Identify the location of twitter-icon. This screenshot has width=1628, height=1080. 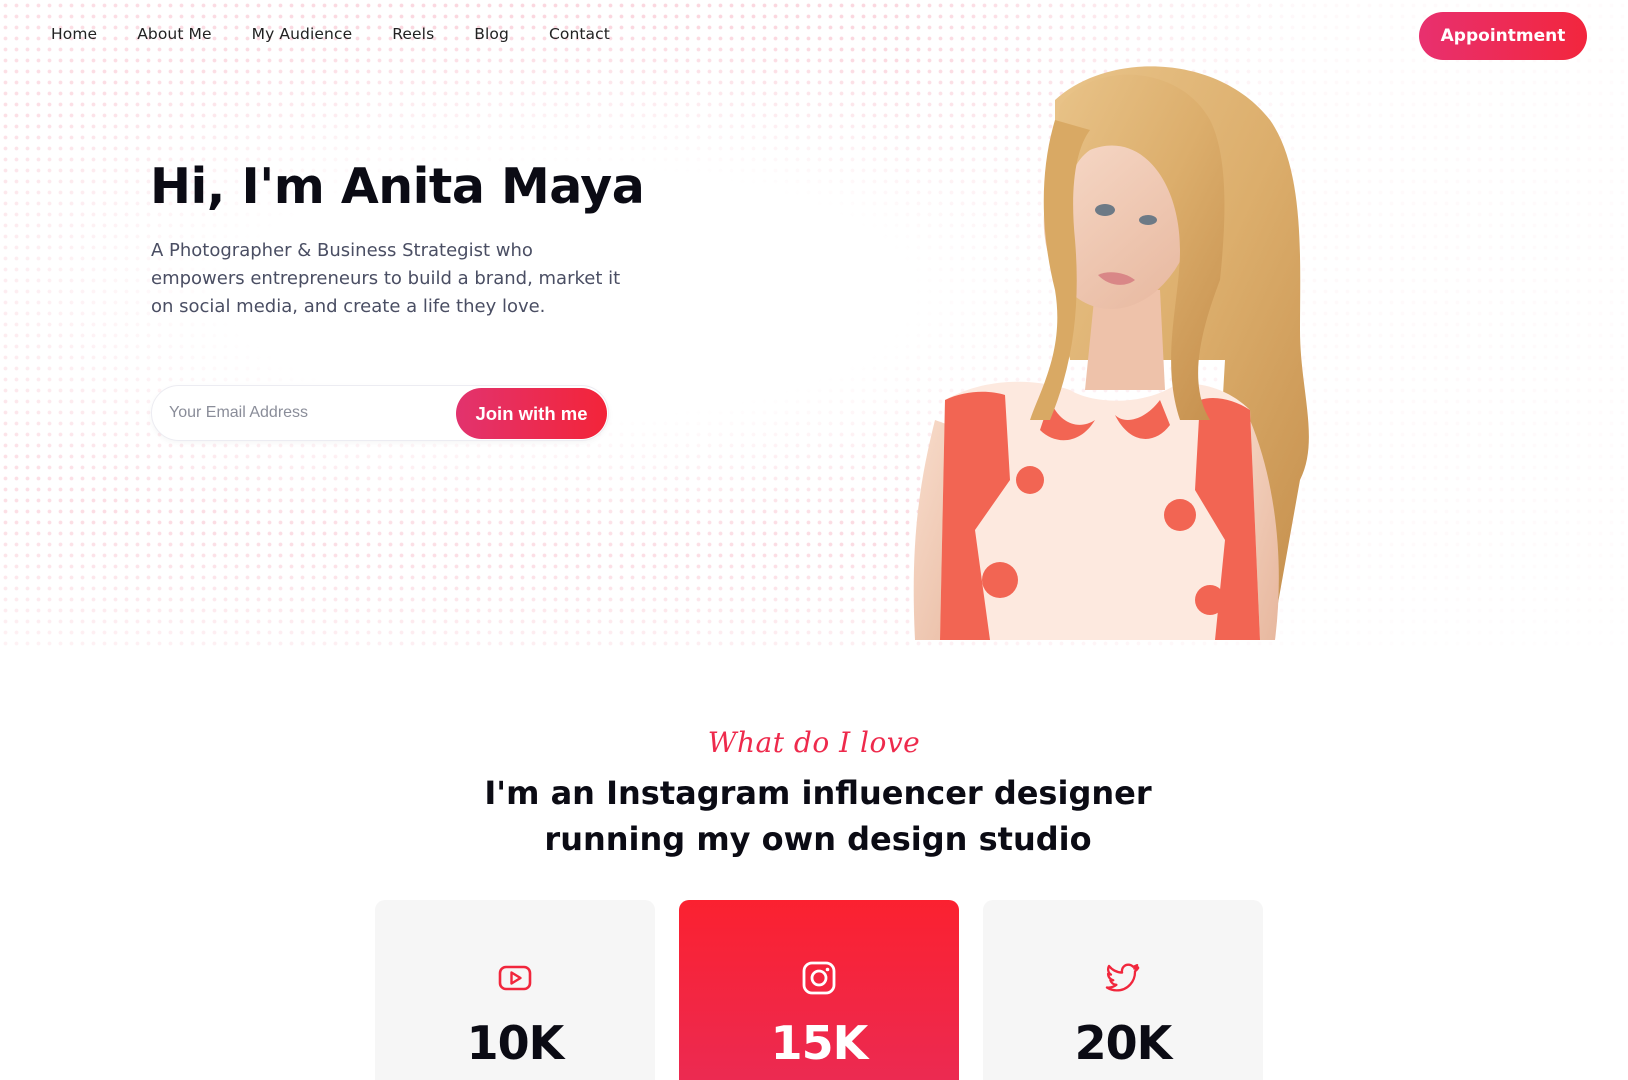
(1122, 977).